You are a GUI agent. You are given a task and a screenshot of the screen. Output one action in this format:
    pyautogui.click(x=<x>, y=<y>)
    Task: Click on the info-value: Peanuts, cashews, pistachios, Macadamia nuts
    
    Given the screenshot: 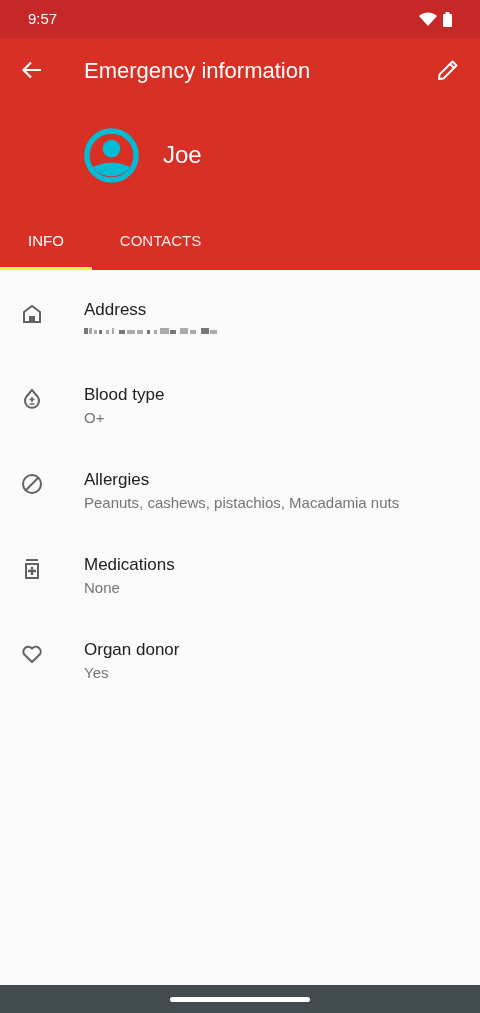 What is the action you would take?
    pyautogui.click(x=242, y=503)
    